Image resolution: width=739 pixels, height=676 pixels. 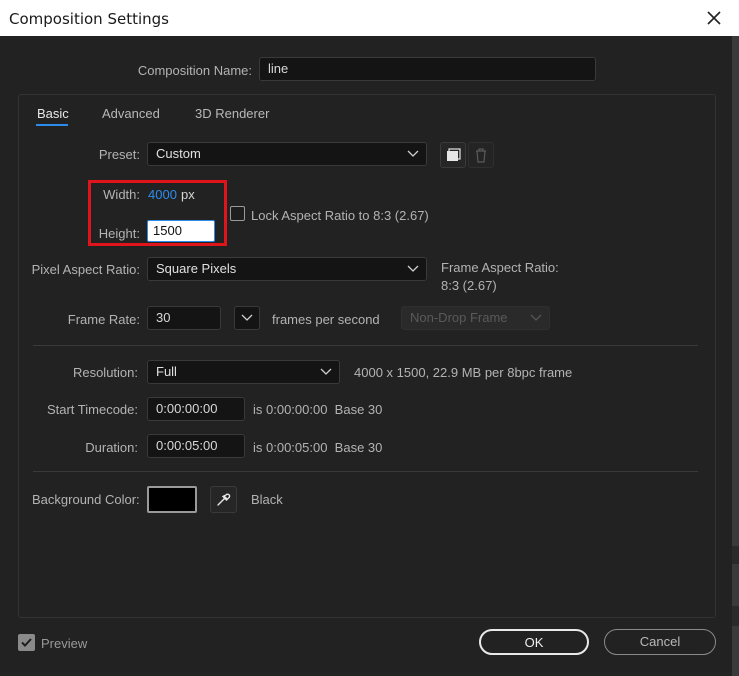 What do you see at coordinates (105, 372) in the screenshot?
I see `resolution-label: Resolution:` at bounding box center [105, 372].